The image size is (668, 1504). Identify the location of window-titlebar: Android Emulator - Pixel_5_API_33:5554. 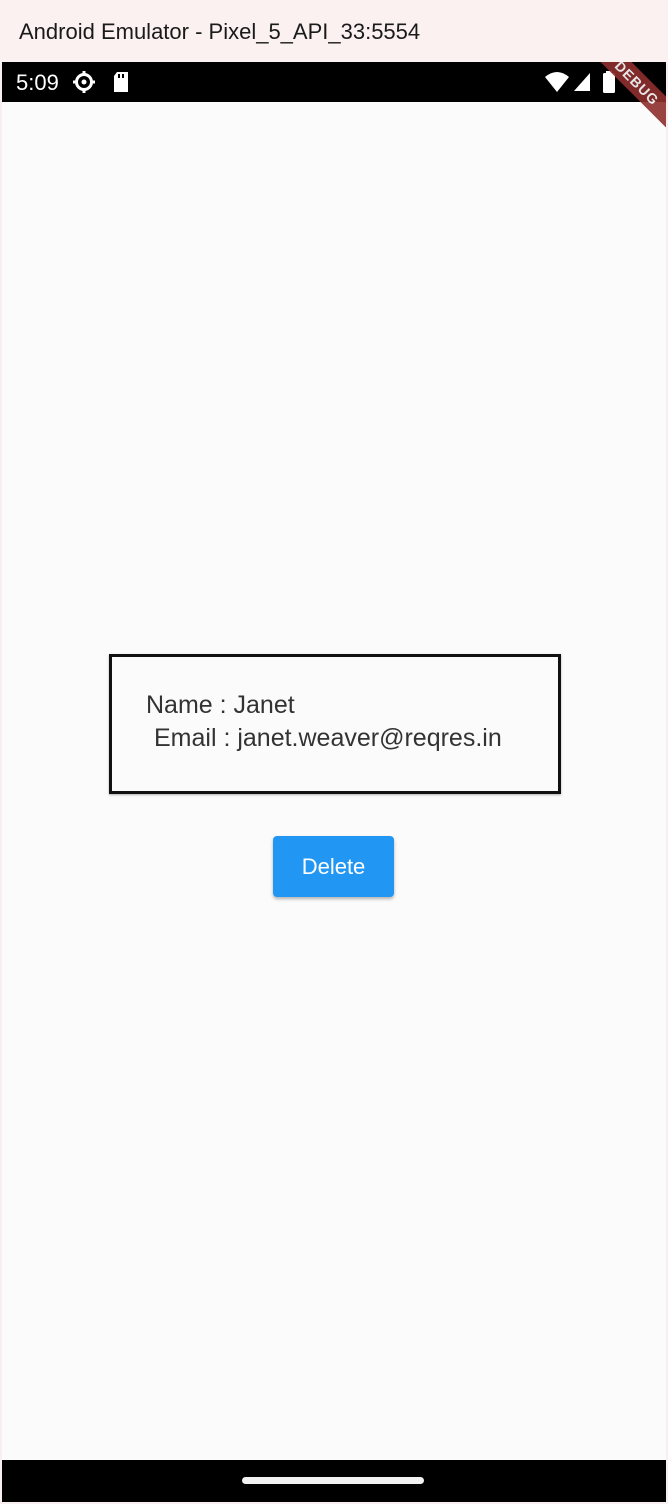
(334, 31).